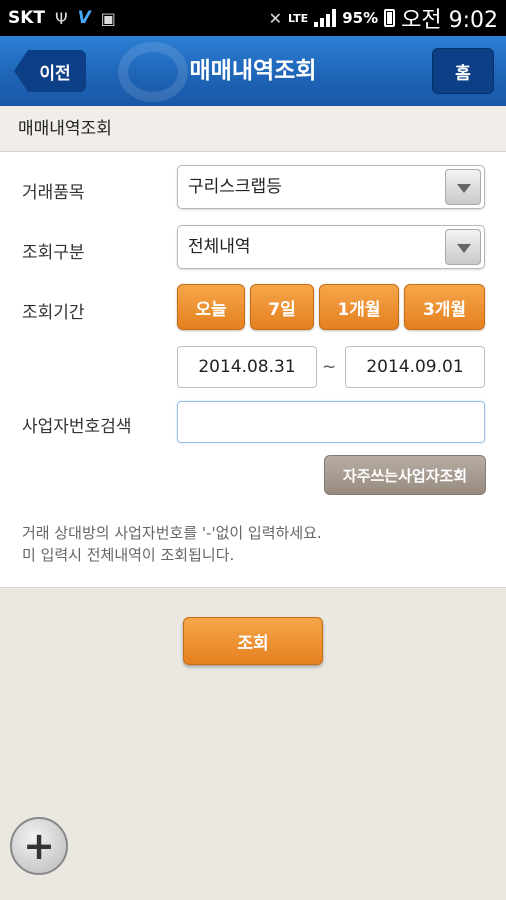 Image resolution: width=506 pixels, height=900 pixels. Describe the element at coordinates (331, 422) in the screenshot. I see `biz-number-input` at that location.